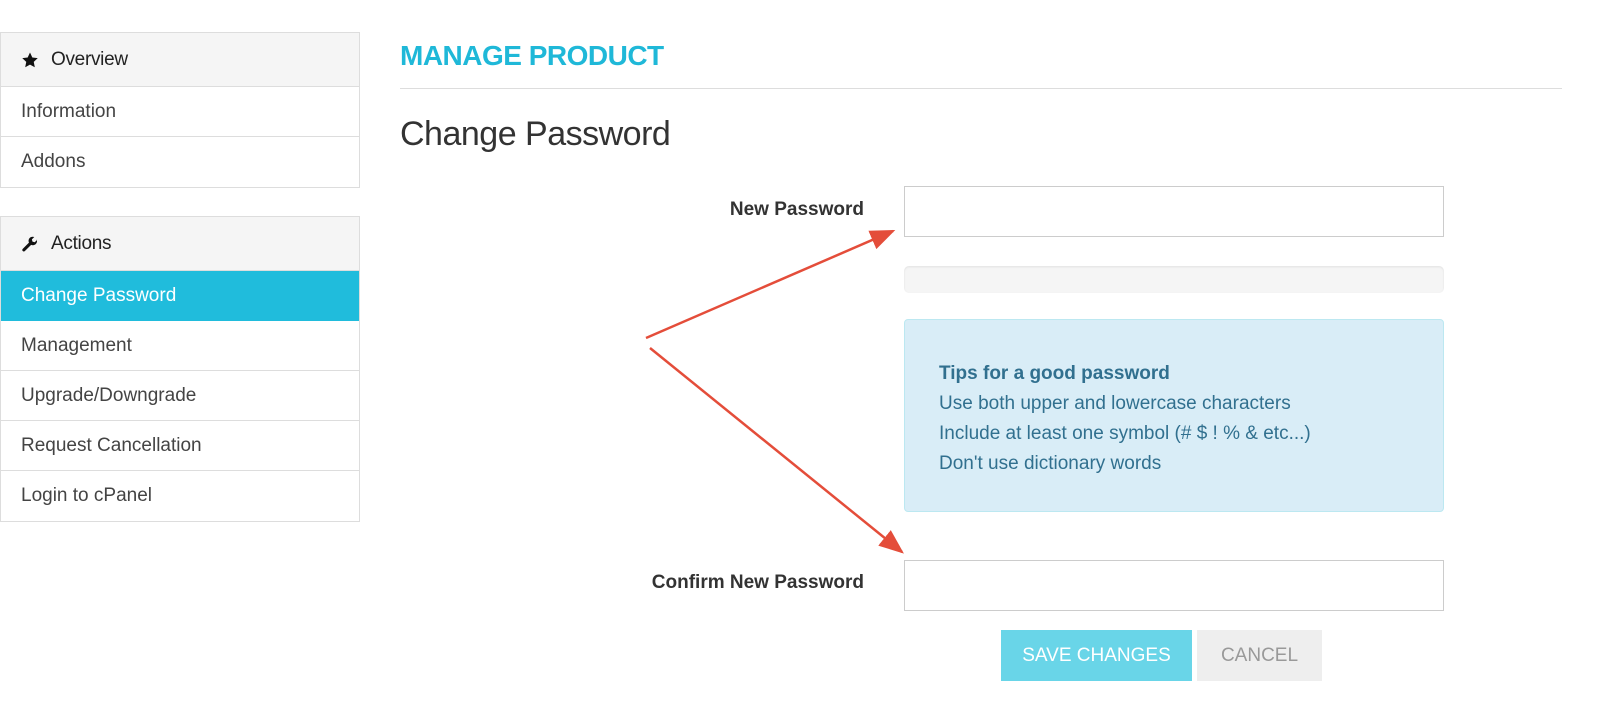  I want to click on actions-panel-title: Actions, so click(81, 243).